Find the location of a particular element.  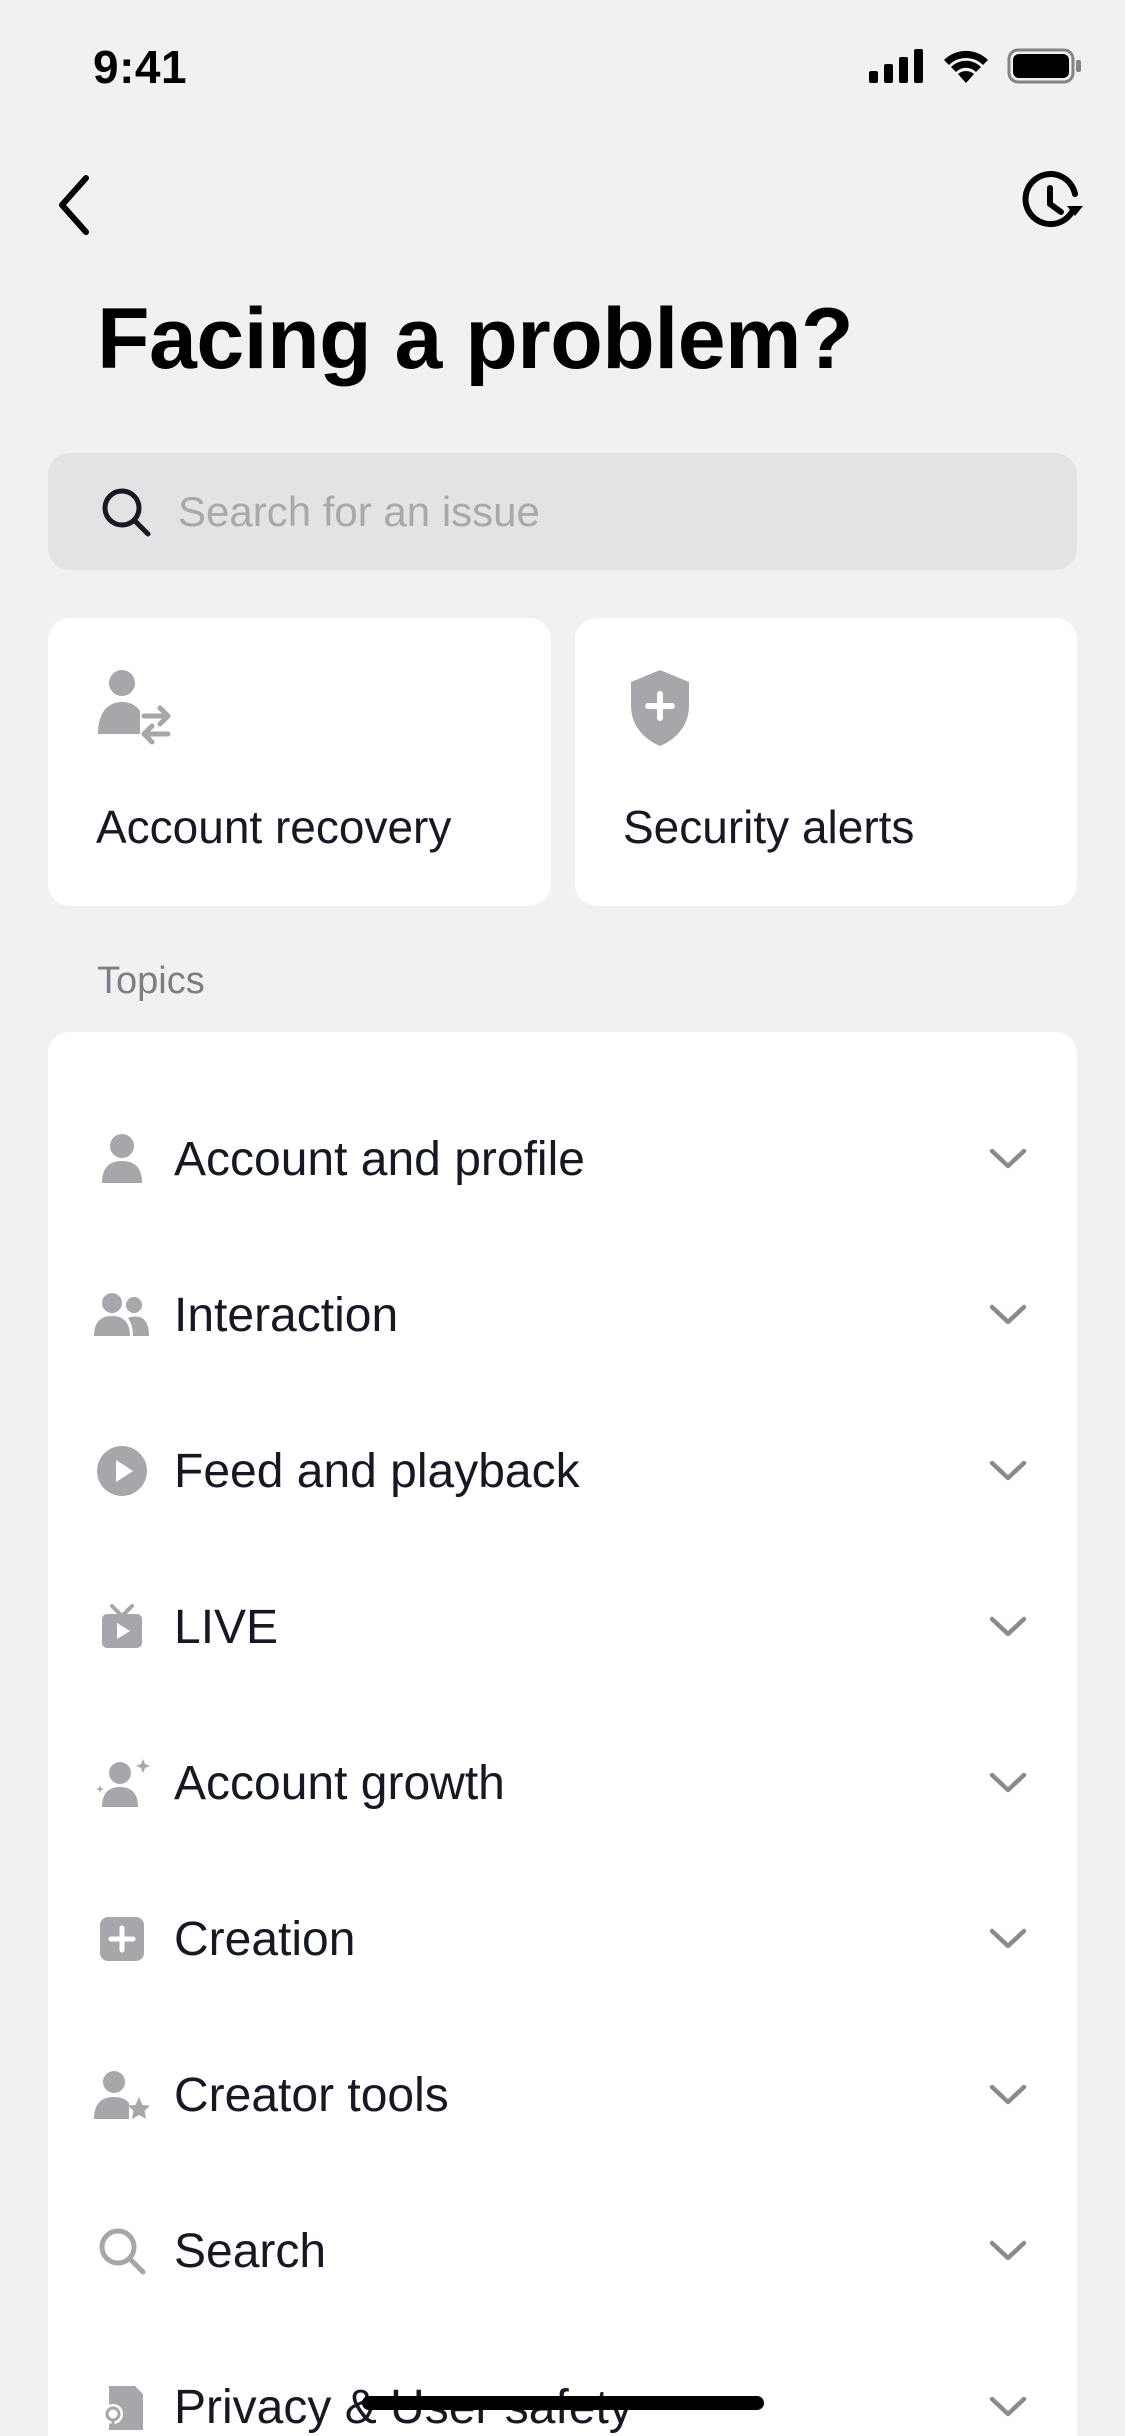

topic-label: Interaction is located at coordinates (286, 1315).